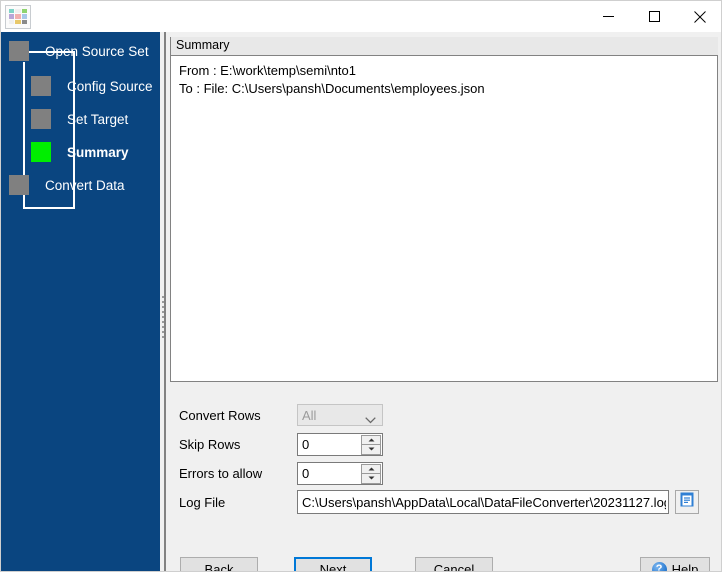 This screenshot has width=722, height=572. What do you see at coordinates (608, 17) in the screenshot?
I see `minimize-button` at bounding box center [608, 17].